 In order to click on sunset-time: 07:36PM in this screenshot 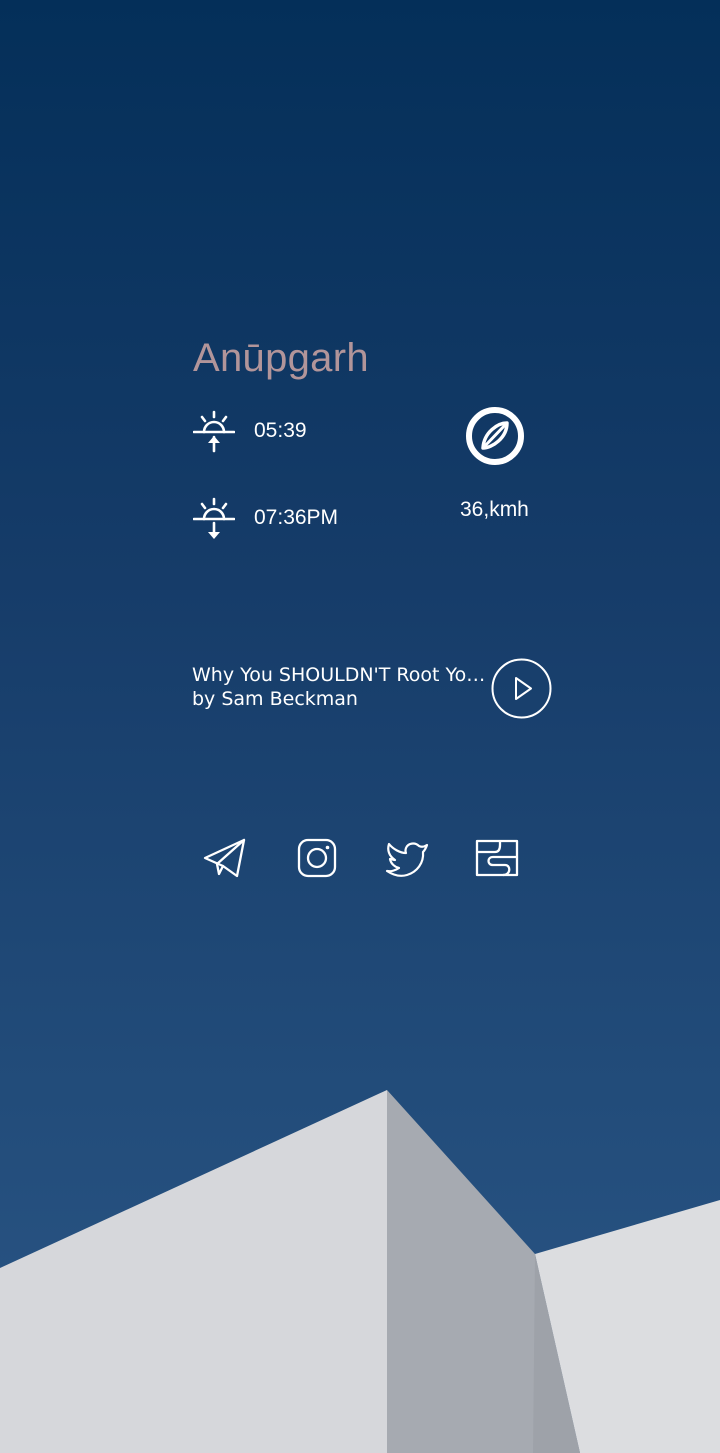, I will do `click(296, 517)`.